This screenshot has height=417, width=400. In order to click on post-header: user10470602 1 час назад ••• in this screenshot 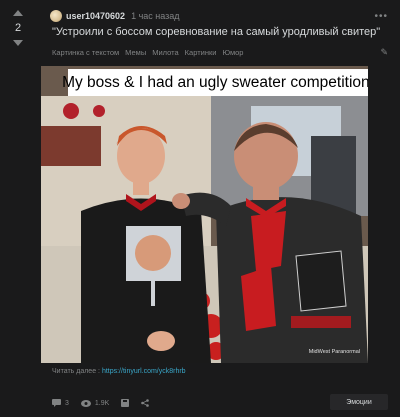, I will do `click(219, 16)`.